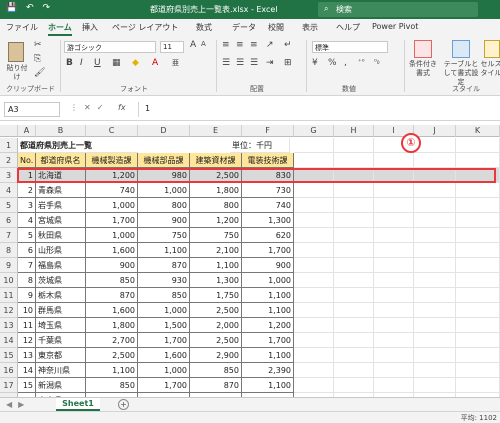 This screenshot has width=500, height=423. What do you see at coordinates (244, 27) in the screenshot?
I see `tab-data: データ` at bounding box center [244, 27].